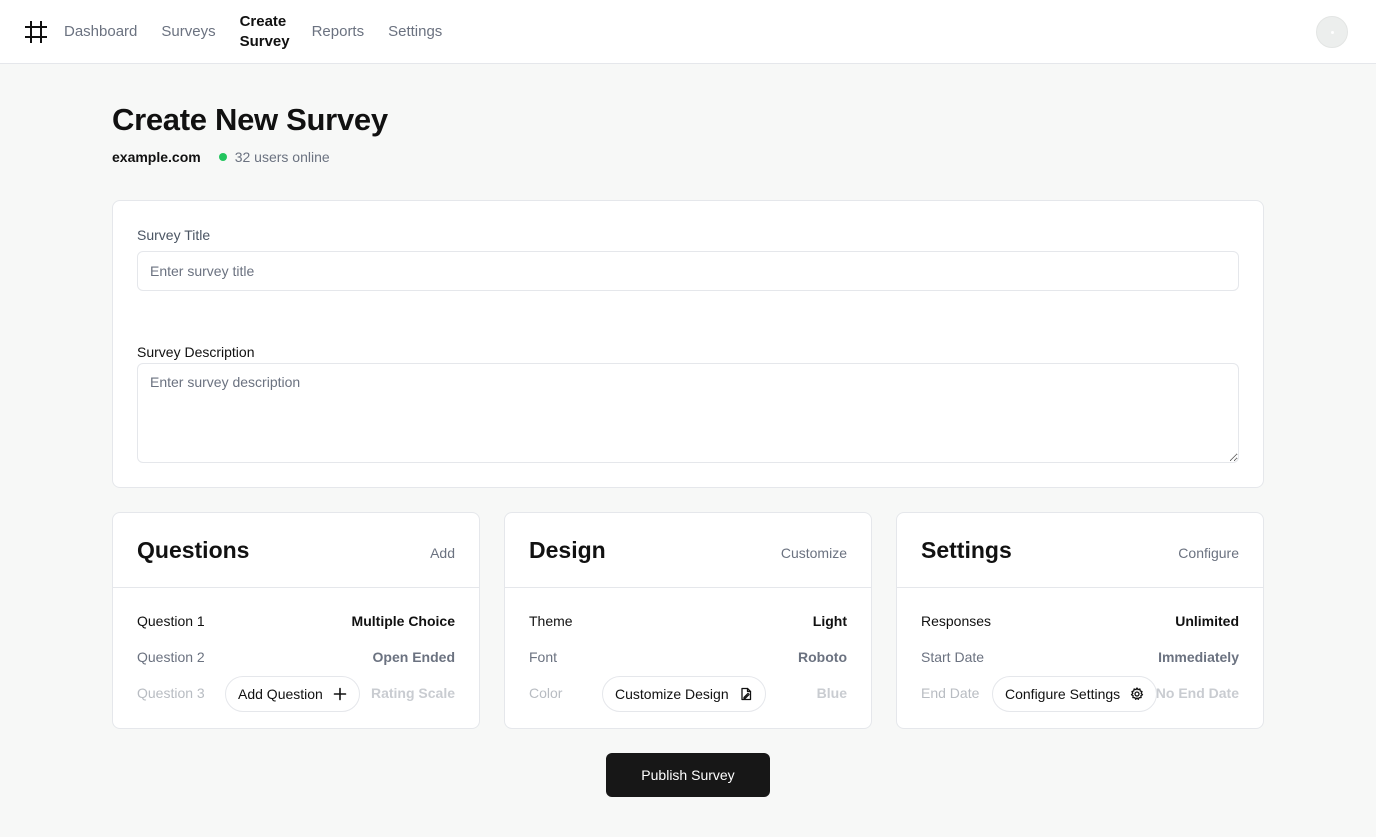 This screenshot has width=1376, height=837. Describe the element at coordinates (551, 621) in the screenshot. I see `design-key: Theme` at that location.